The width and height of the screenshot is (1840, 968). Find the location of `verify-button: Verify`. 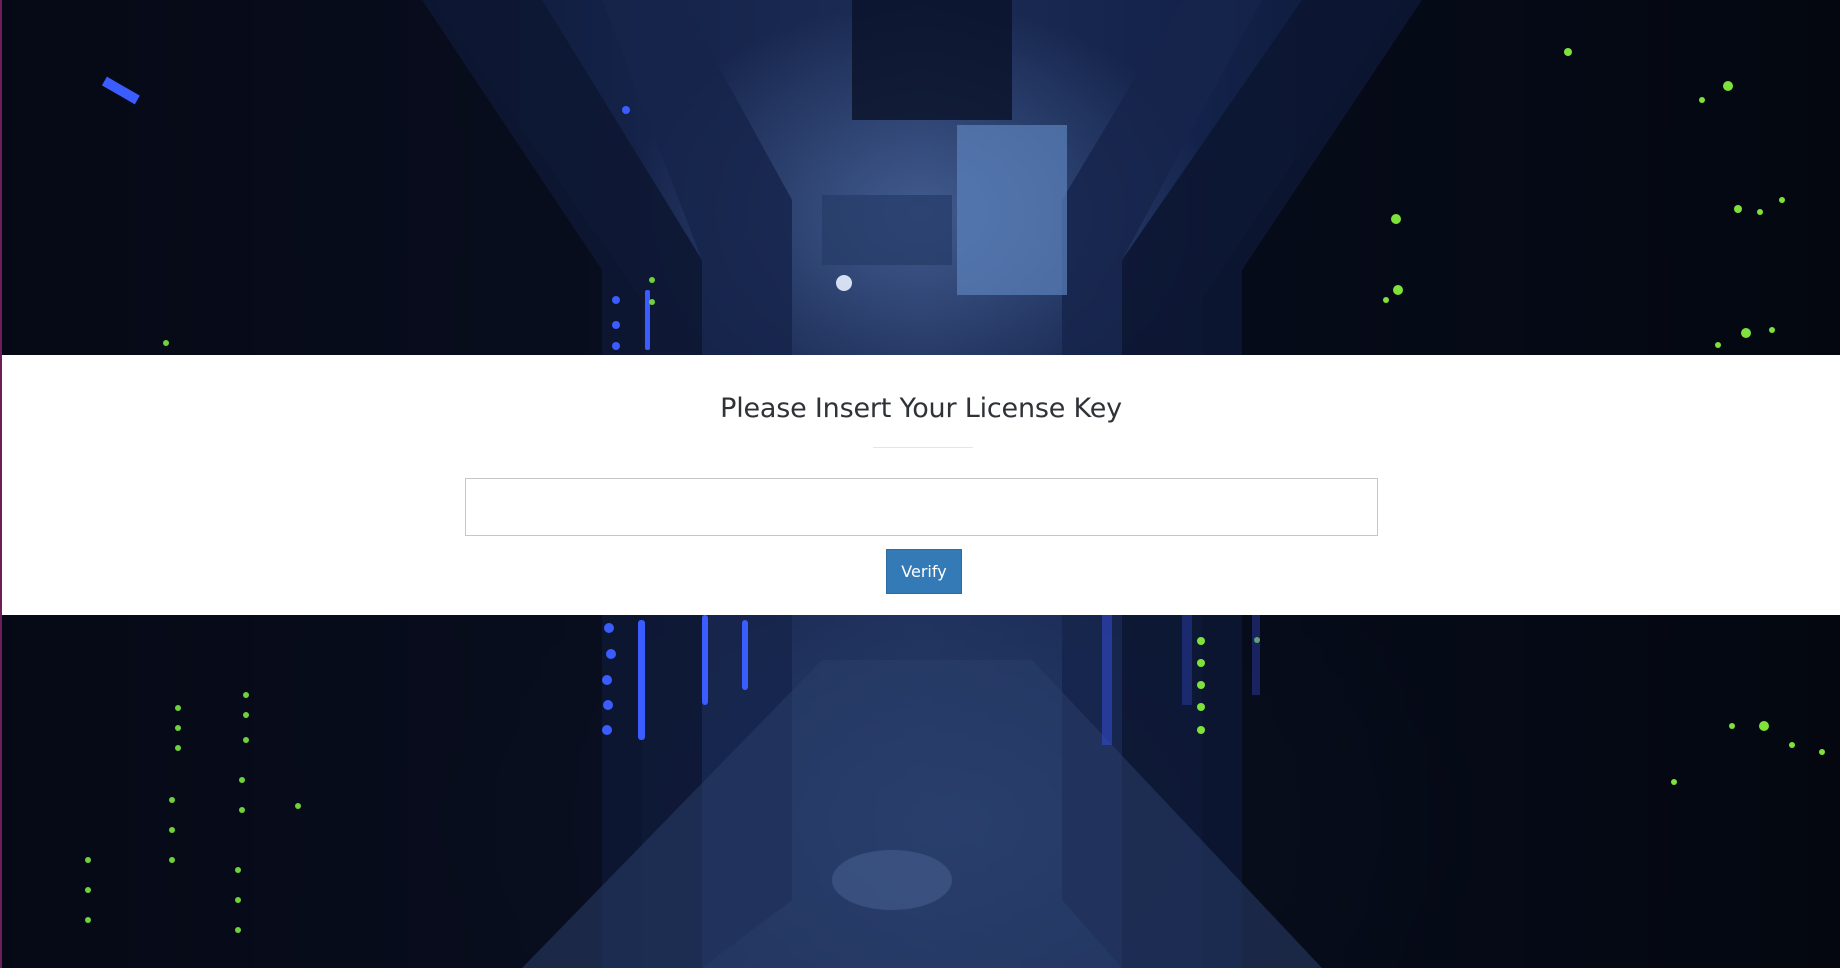

verify-button: Verify is located at coordinates (924, 571).